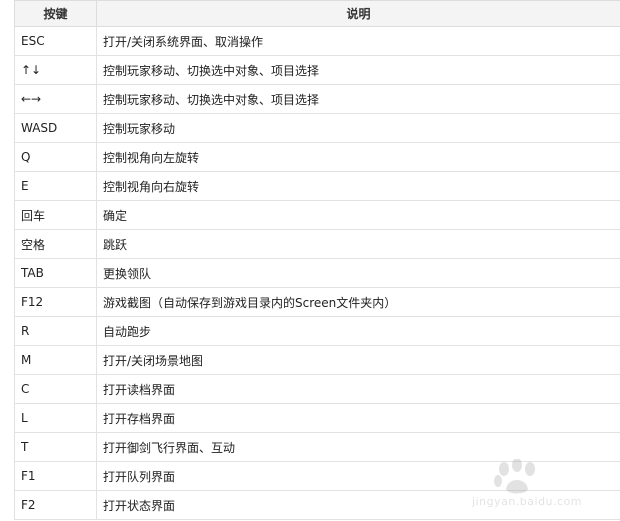 The width and height of the screenshot is (620, 521). Describe the element at coordinates (55, 70) in the screenshot. I see `key-cell: ↑↓` at that location.